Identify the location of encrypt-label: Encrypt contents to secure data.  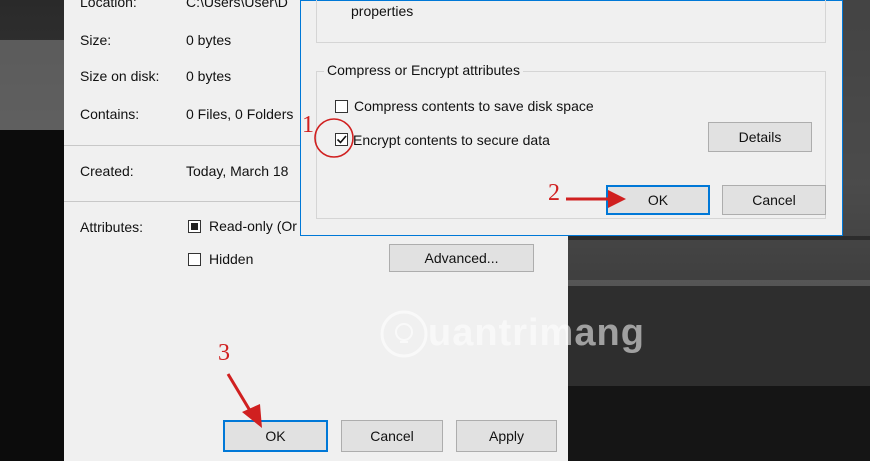
(451, 140).